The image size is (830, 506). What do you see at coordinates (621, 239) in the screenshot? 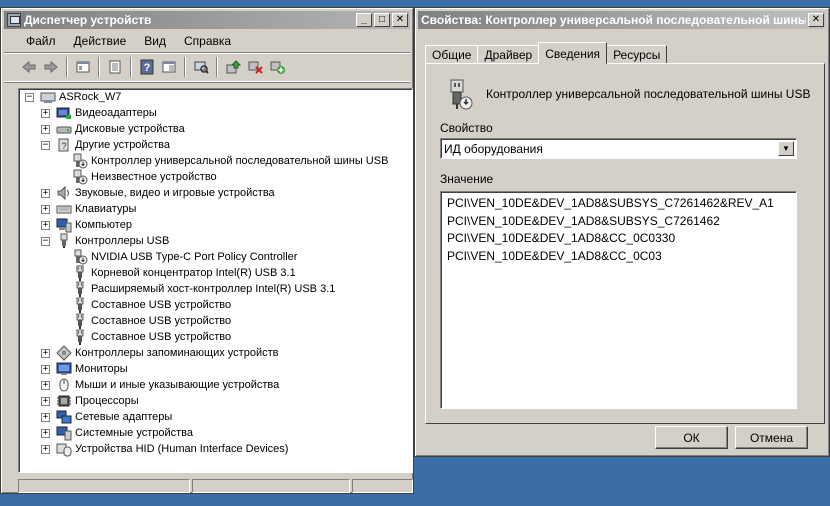
I see `value-item: PCI\VEN_10DE&DEV_1AD8&CC_0C0330` at bounding box center [621, 239].